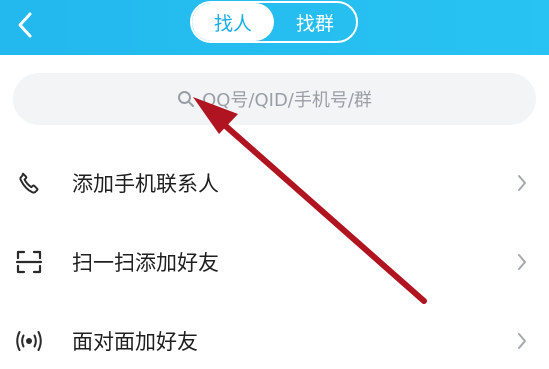 The width and height of the screenshot is (549, 369). What do you see at coordinates (186, 99) in the screenshot?
I see `search-icon` at bounding box center [186, 99].